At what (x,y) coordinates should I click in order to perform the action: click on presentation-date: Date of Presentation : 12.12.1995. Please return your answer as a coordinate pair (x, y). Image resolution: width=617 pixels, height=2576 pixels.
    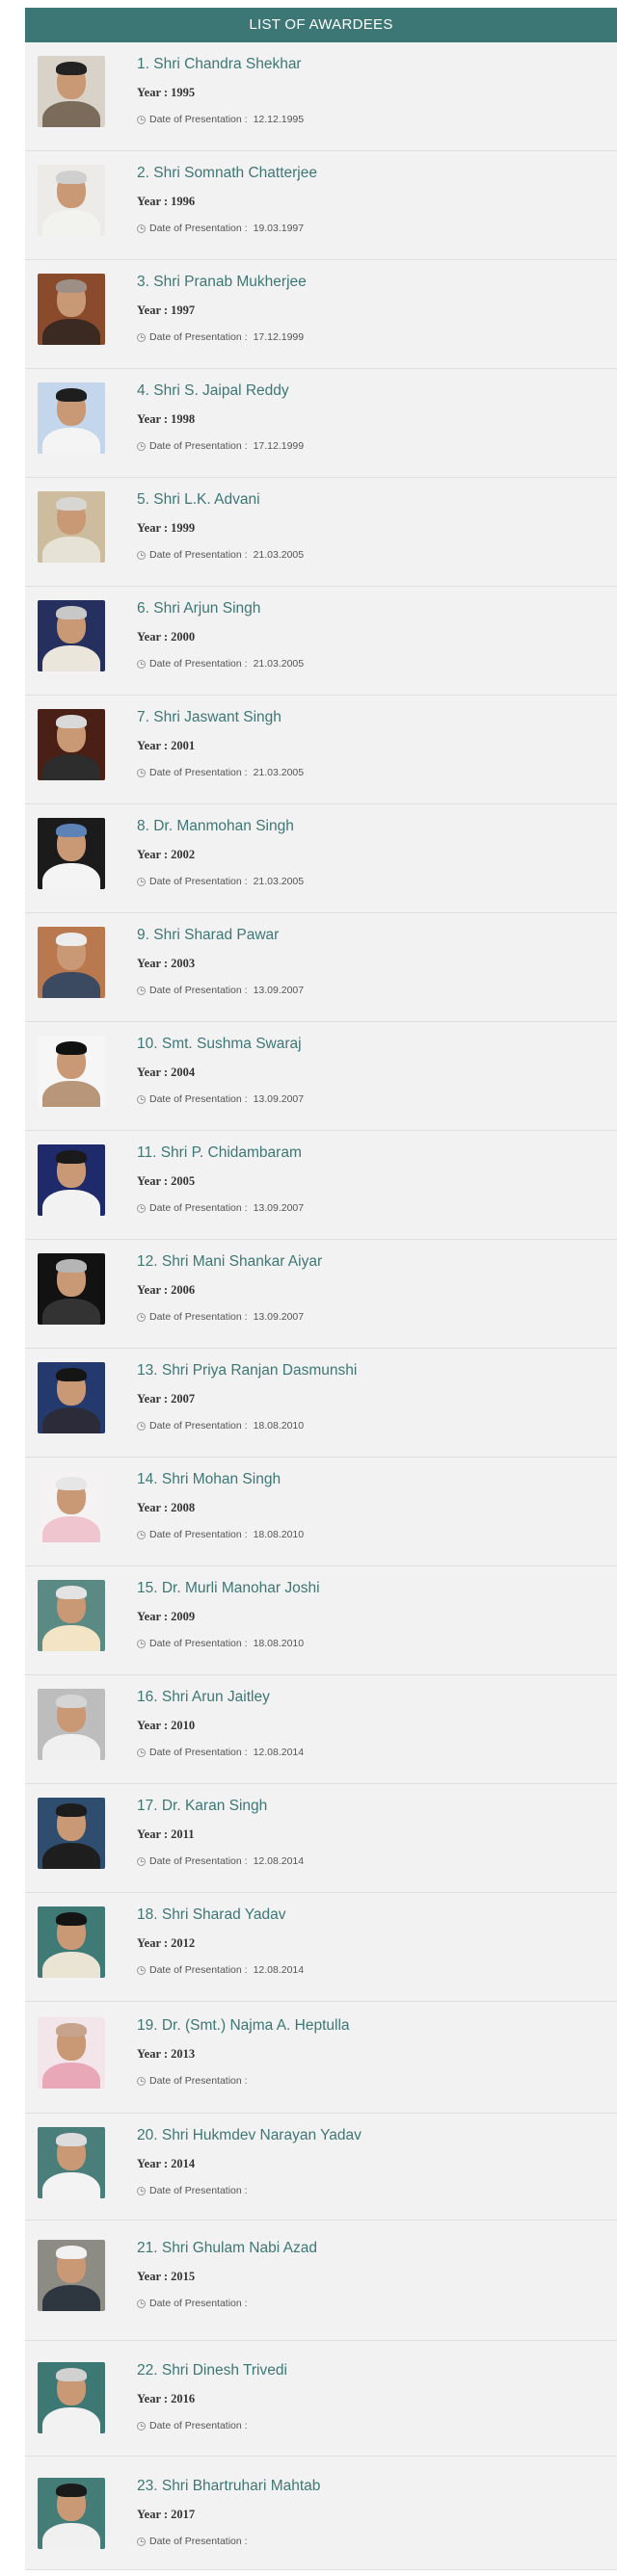
    Looking at the image, I should click on (220, 120).